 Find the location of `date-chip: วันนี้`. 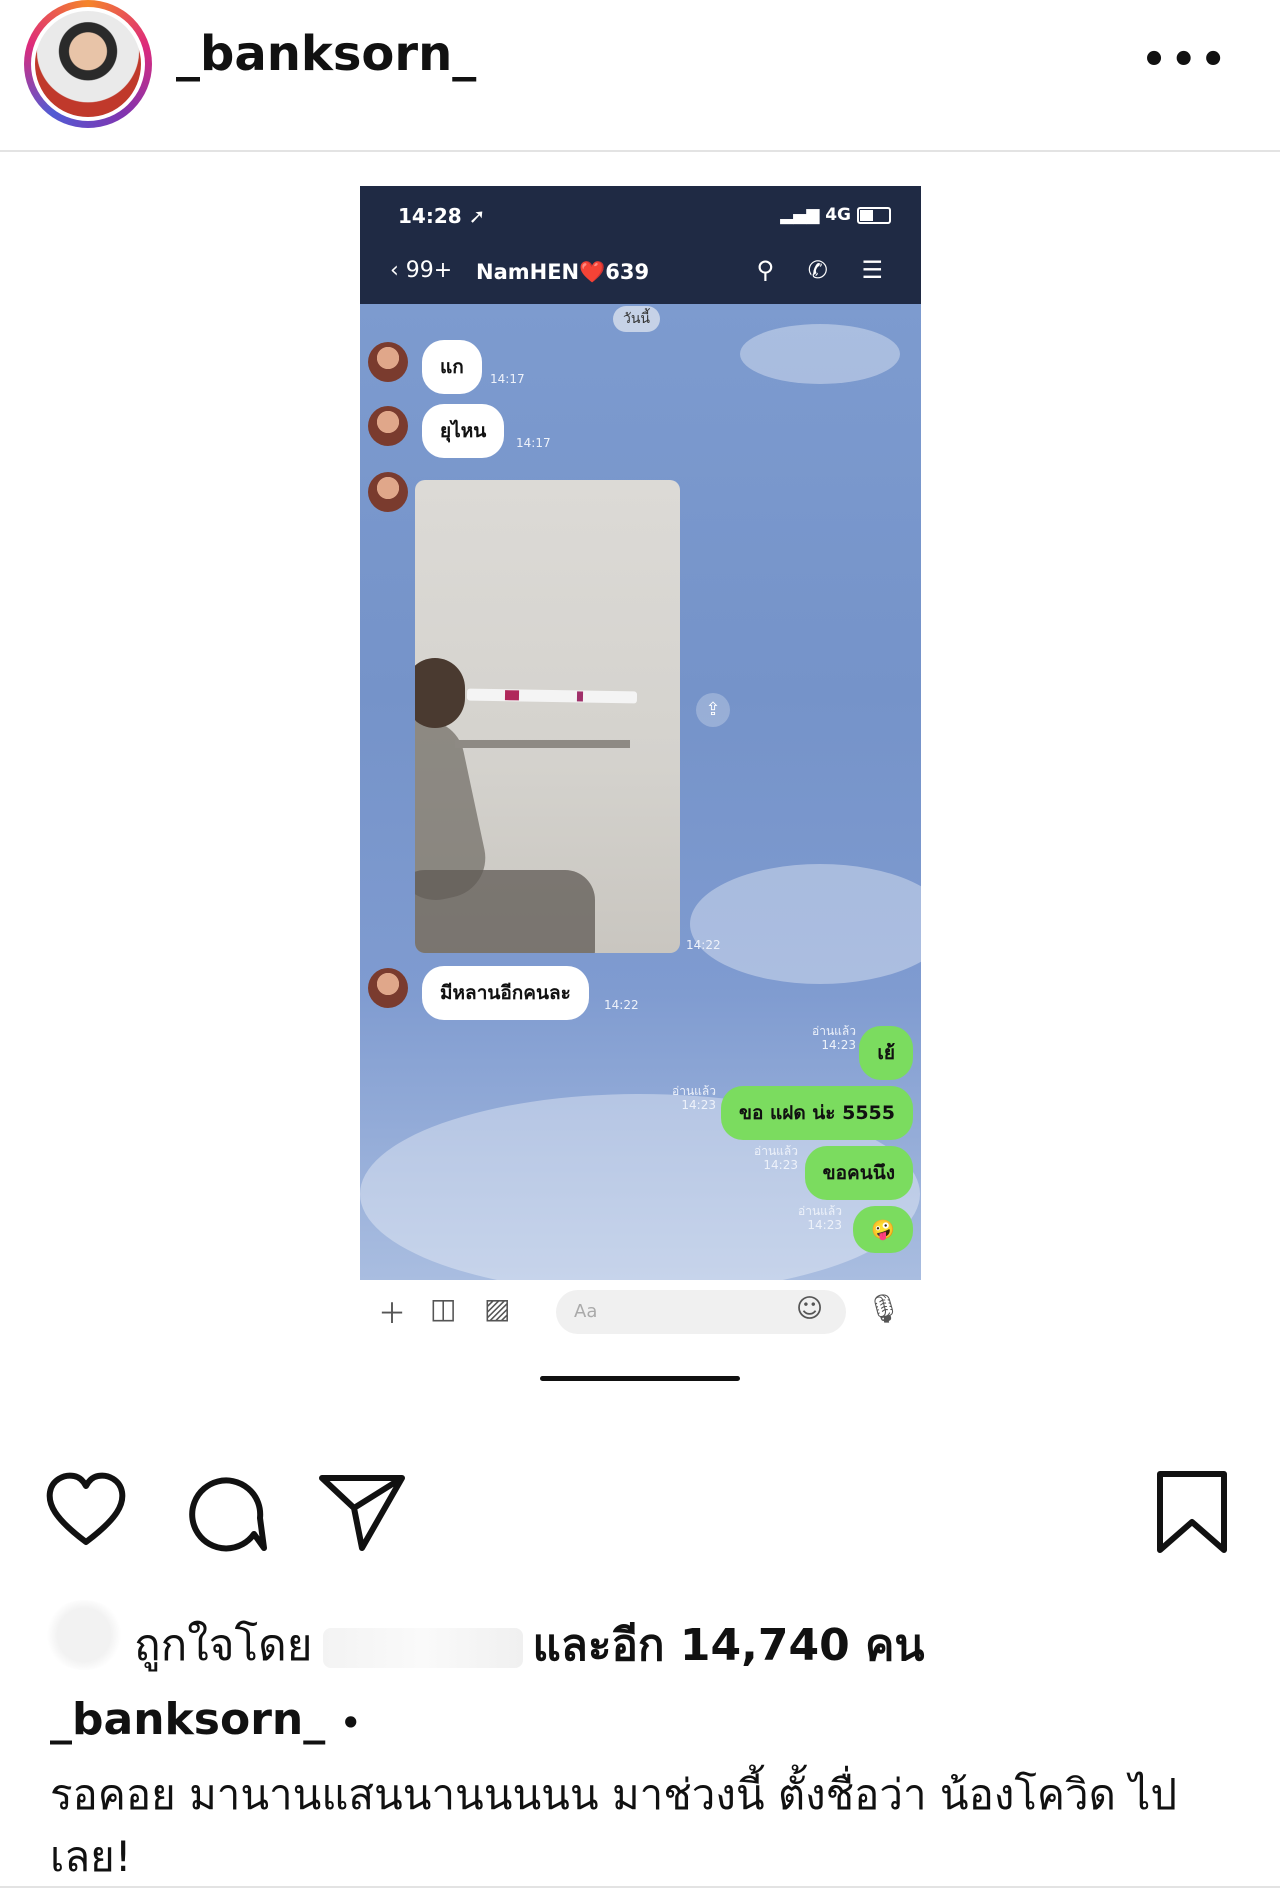

date-chip: วันนี้ is located at coordinates (637, 319).